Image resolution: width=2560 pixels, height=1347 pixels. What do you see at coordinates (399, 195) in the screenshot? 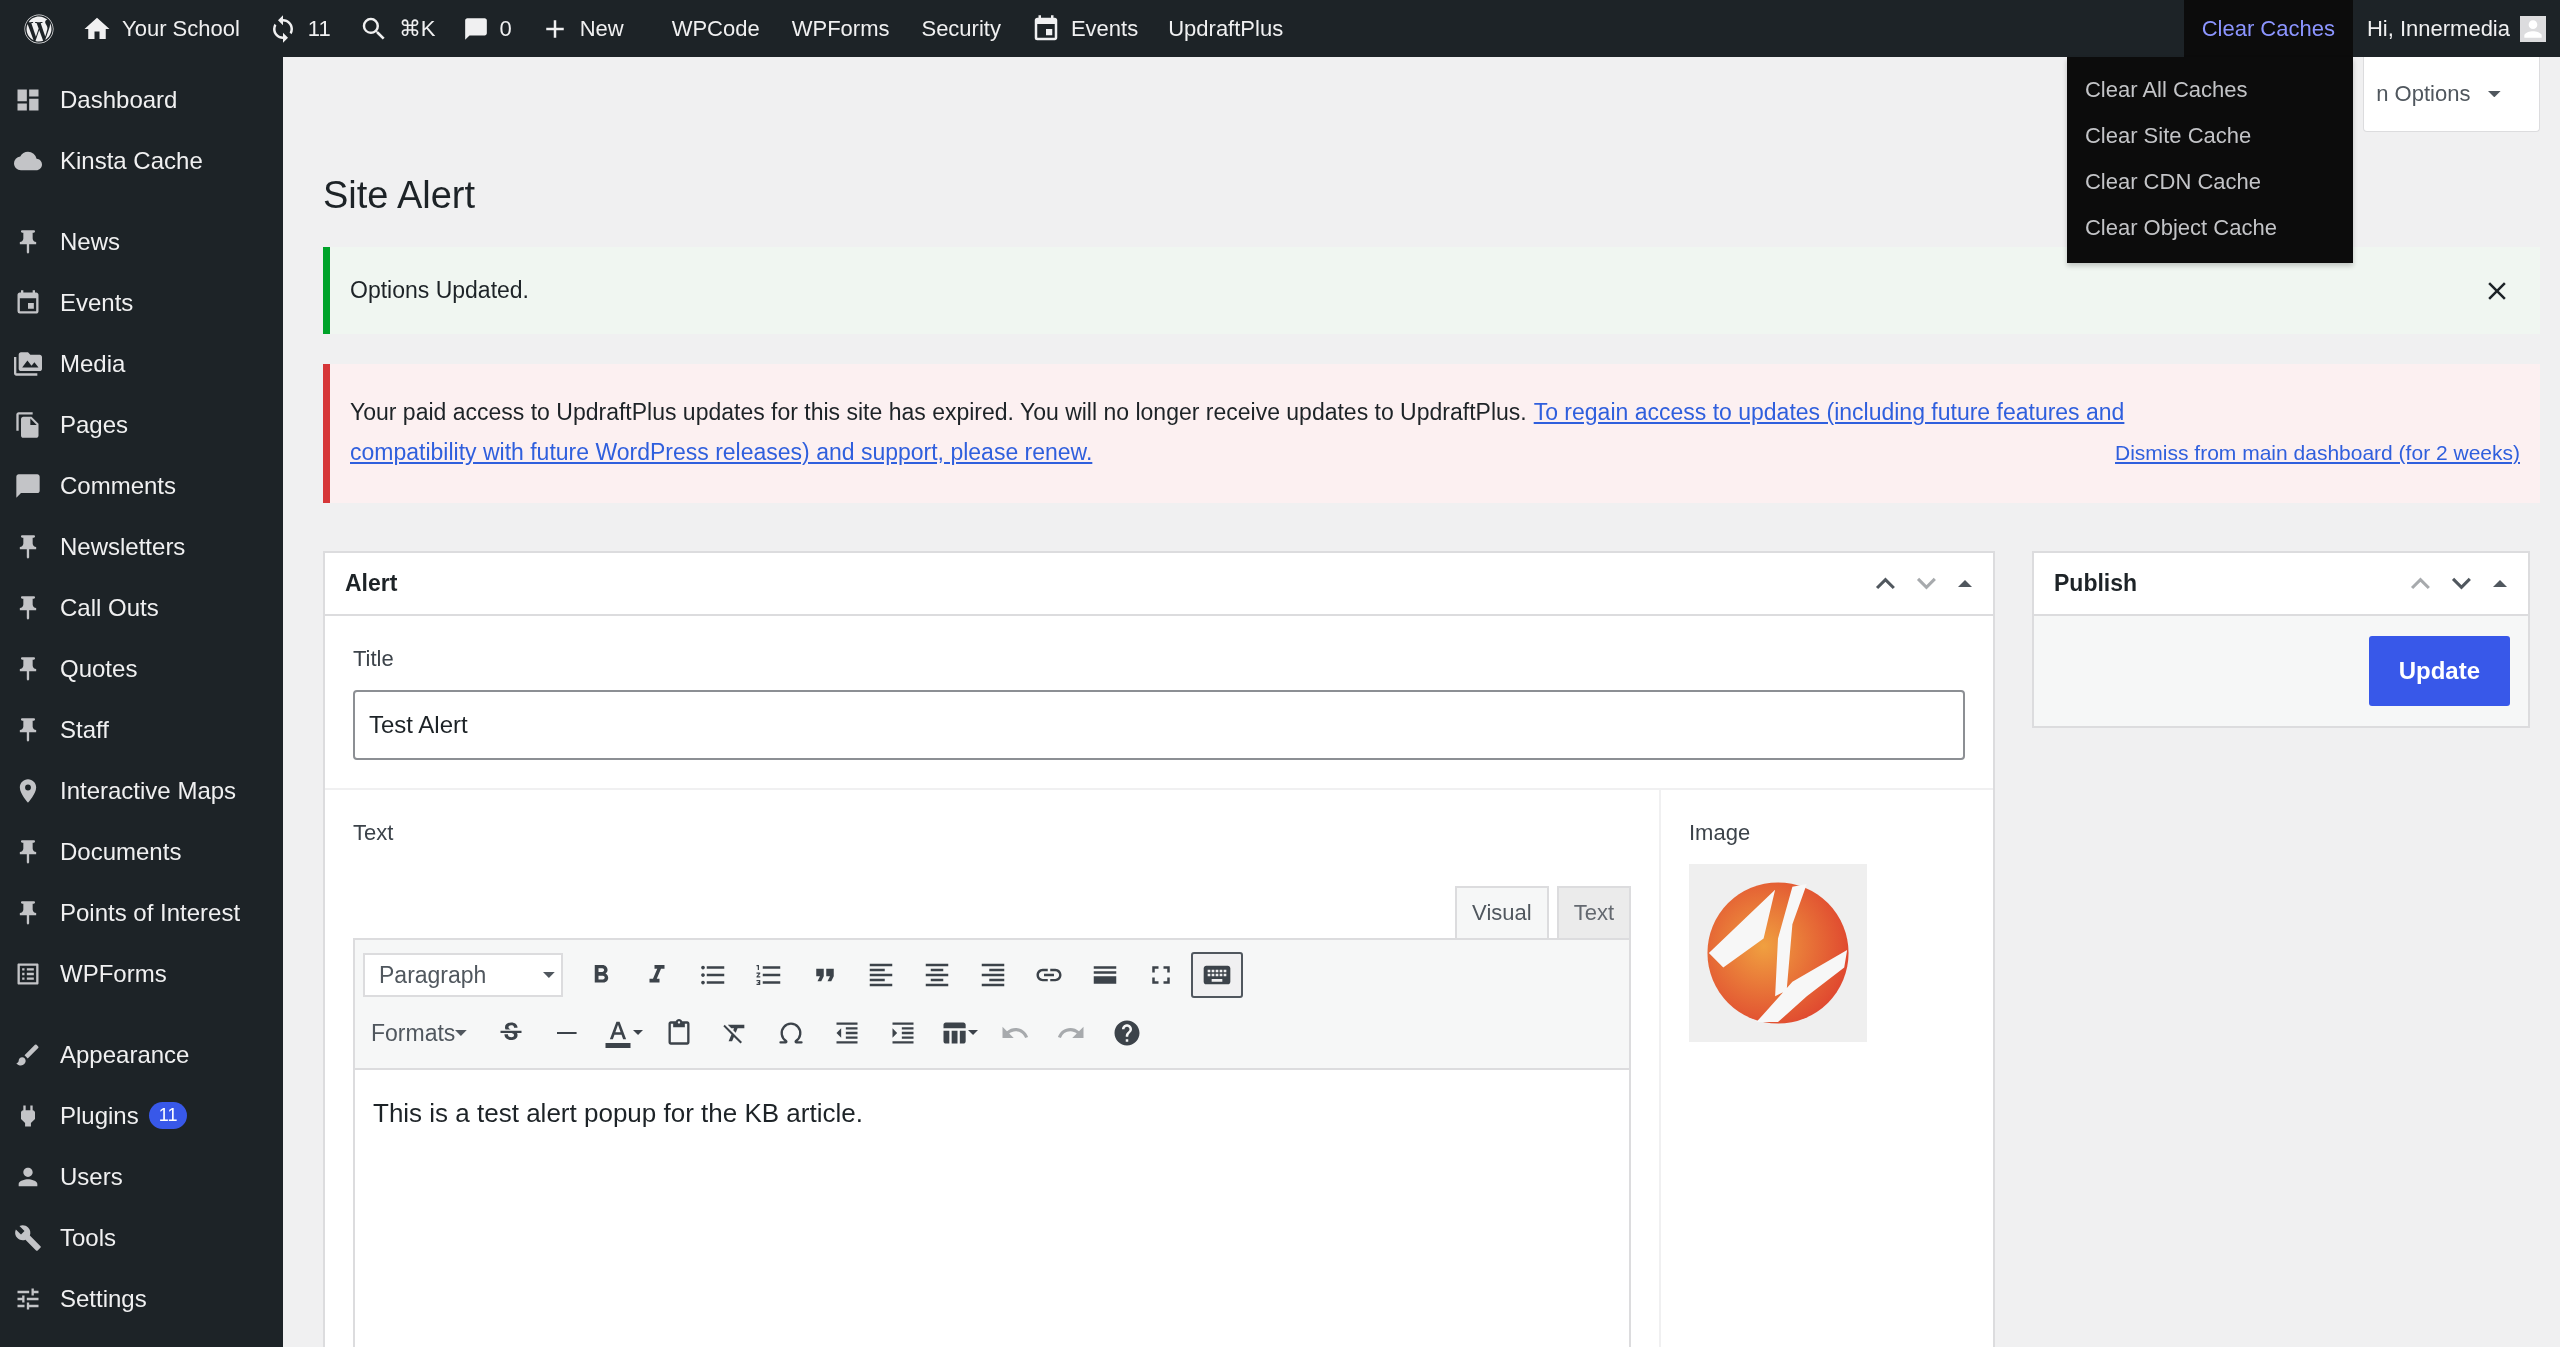
I see `page-title: Site Alert` at bounding box center [399, 195].